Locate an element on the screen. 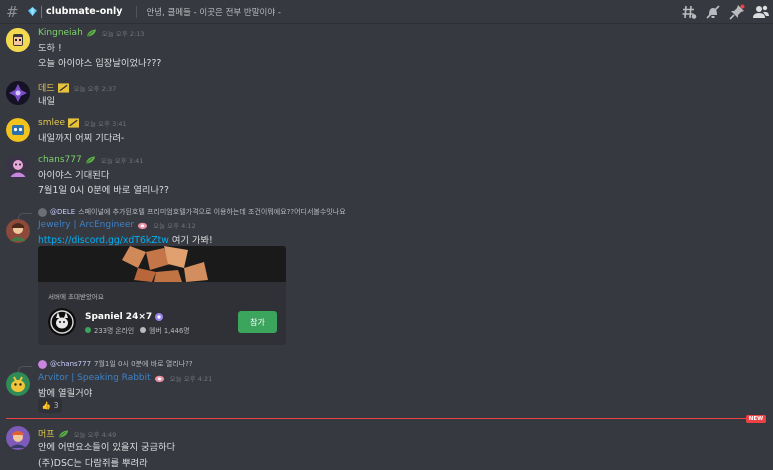  channel-header: # clubmate-only 안녕, 클메들 - 이곳은 전부 반말이야 - is located at coordinates (386, 12).